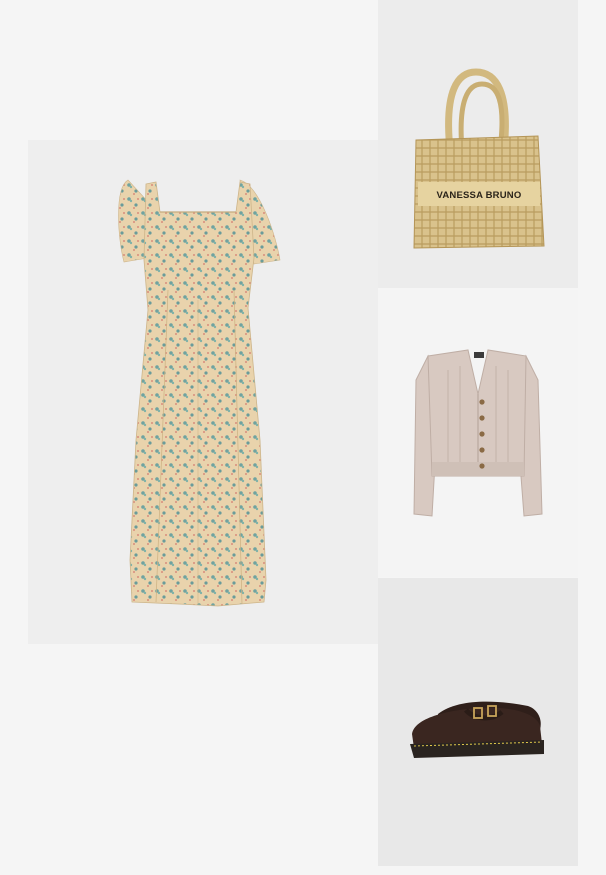  I want to click on shoes-product-tile, so click(478, 722).